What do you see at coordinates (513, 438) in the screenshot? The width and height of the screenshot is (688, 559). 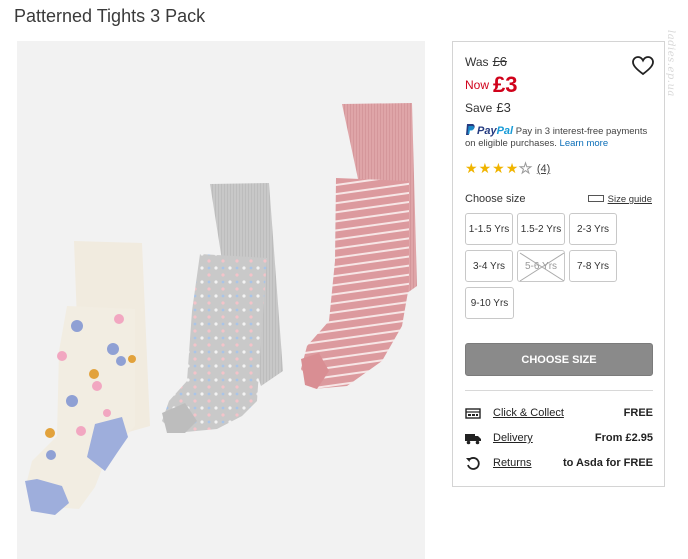 I see `delivery-link: Delivery` at bounding box center [513, 438].